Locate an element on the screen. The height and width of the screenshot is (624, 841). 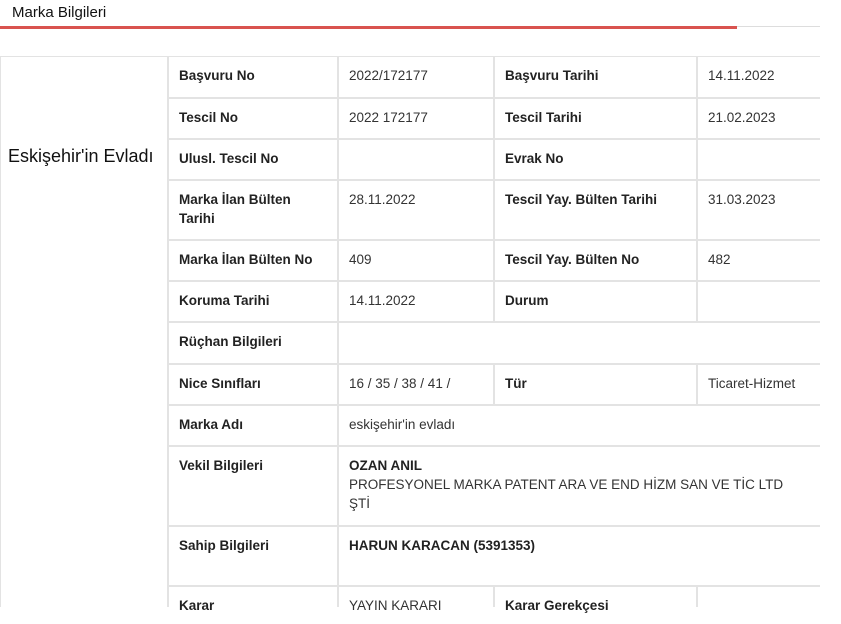
document-no-label: Evrak No is located at coordinates (595, 159).